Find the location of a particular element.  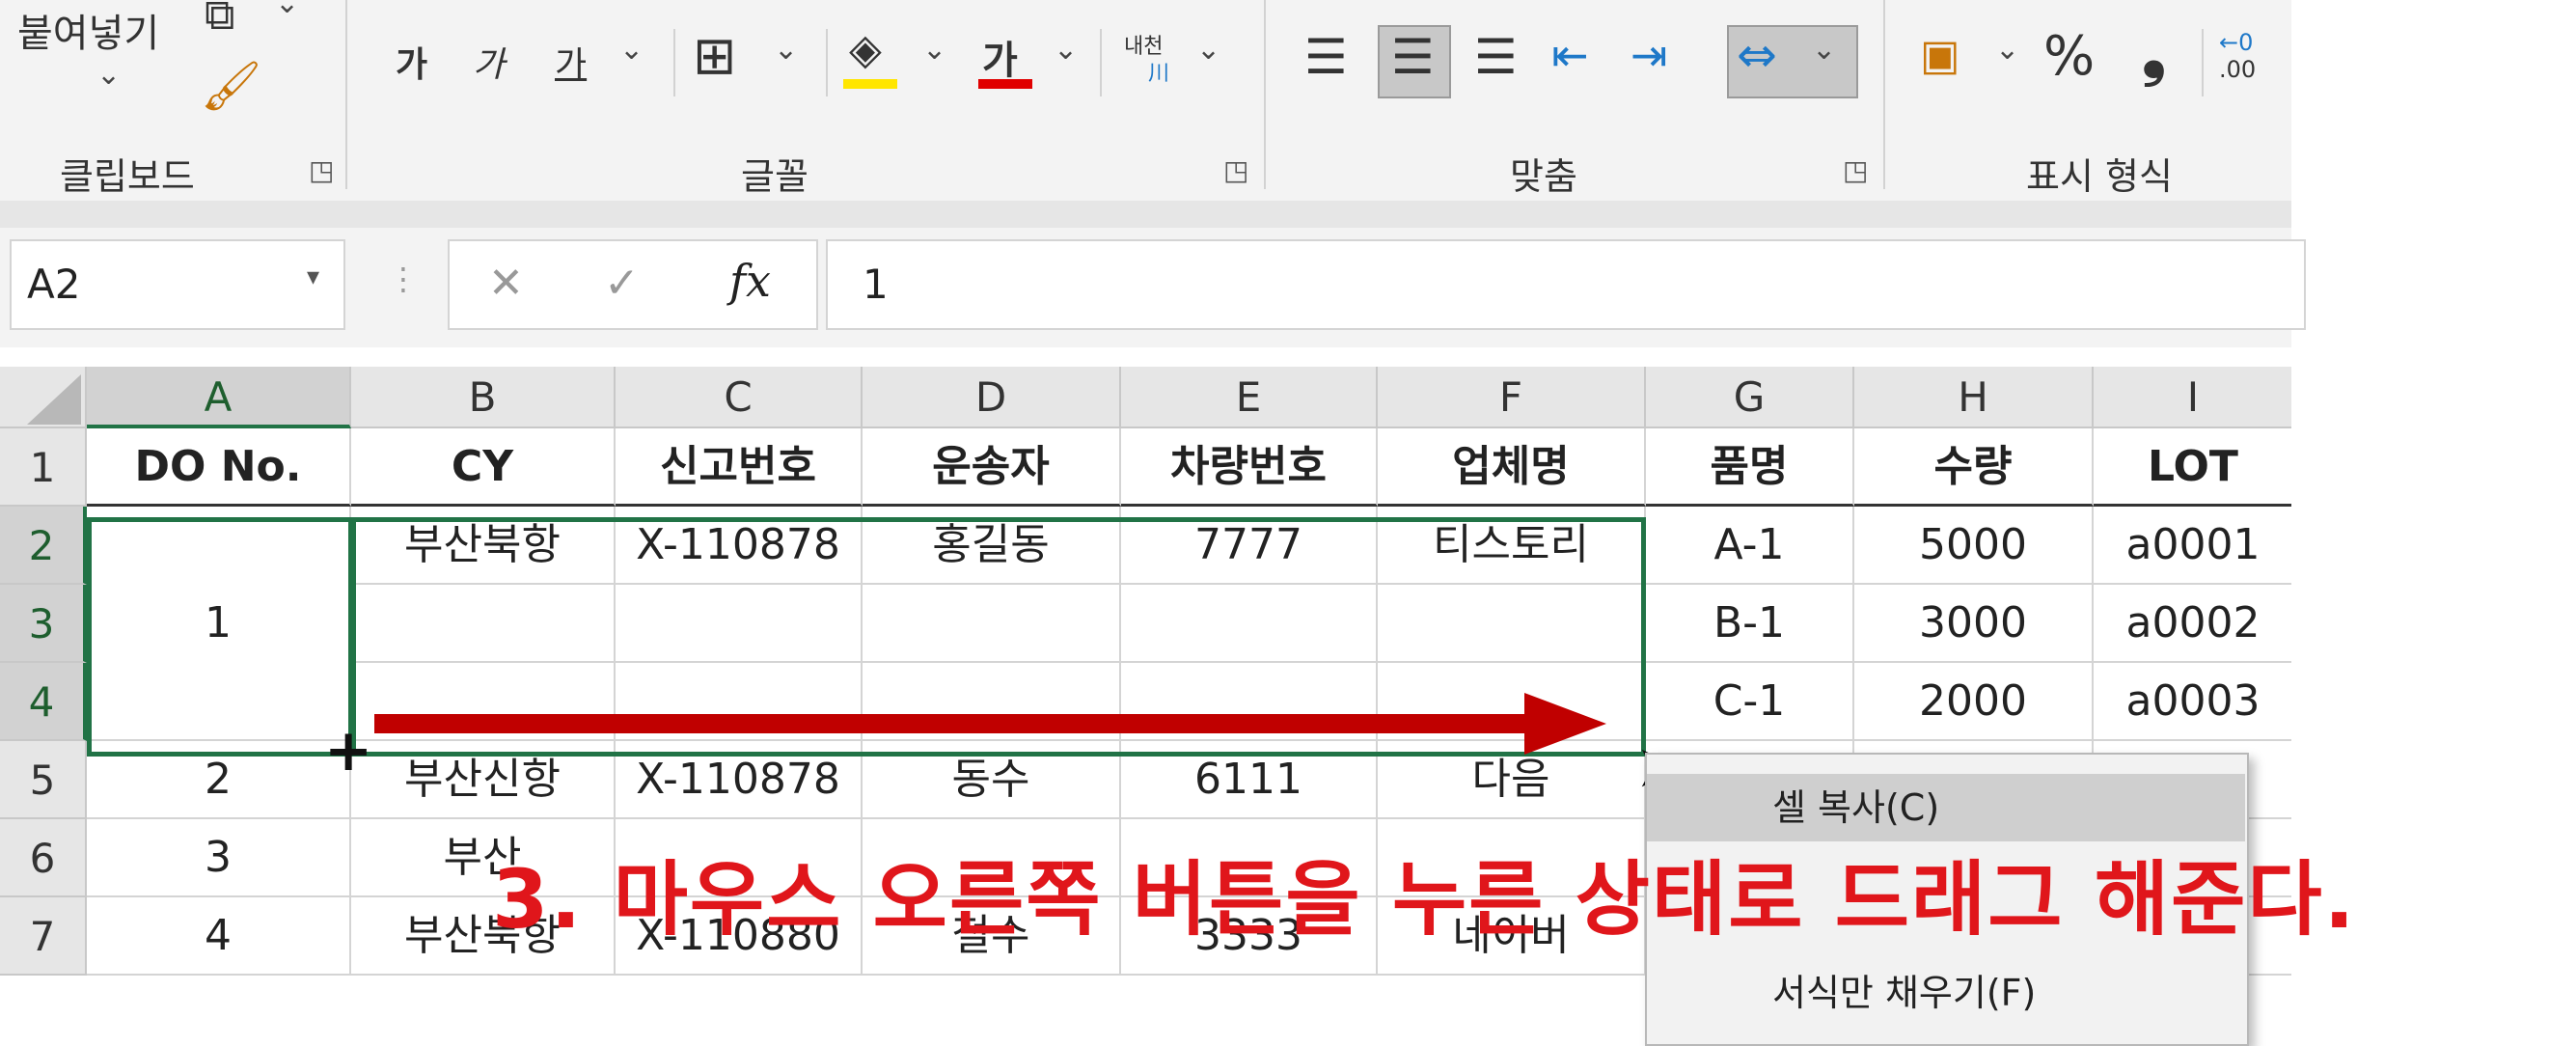

row-header-5: 5 is located at coordinates (44, 780).